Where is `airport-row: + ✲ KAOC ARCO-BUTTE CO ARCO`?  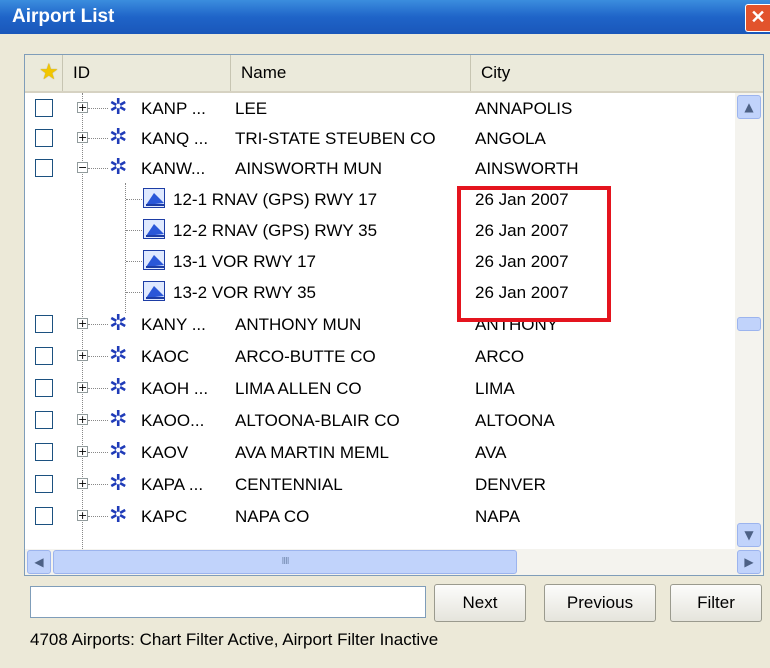 airport-row: + ✲ KAOC ARCO-BUTTE CO ARCO is located at coordinates (380, 357).